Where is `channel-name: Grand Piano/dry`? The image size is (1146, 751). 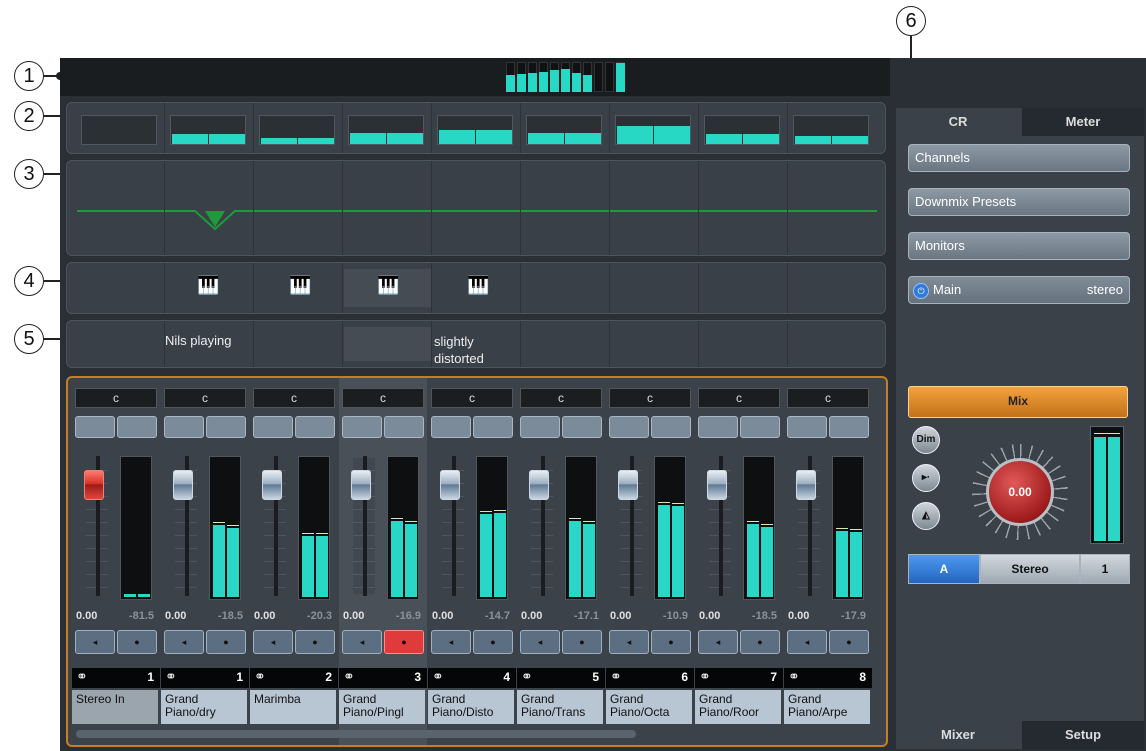
channel-name: Grand Piano/dry is located at coordinates (204, 707).